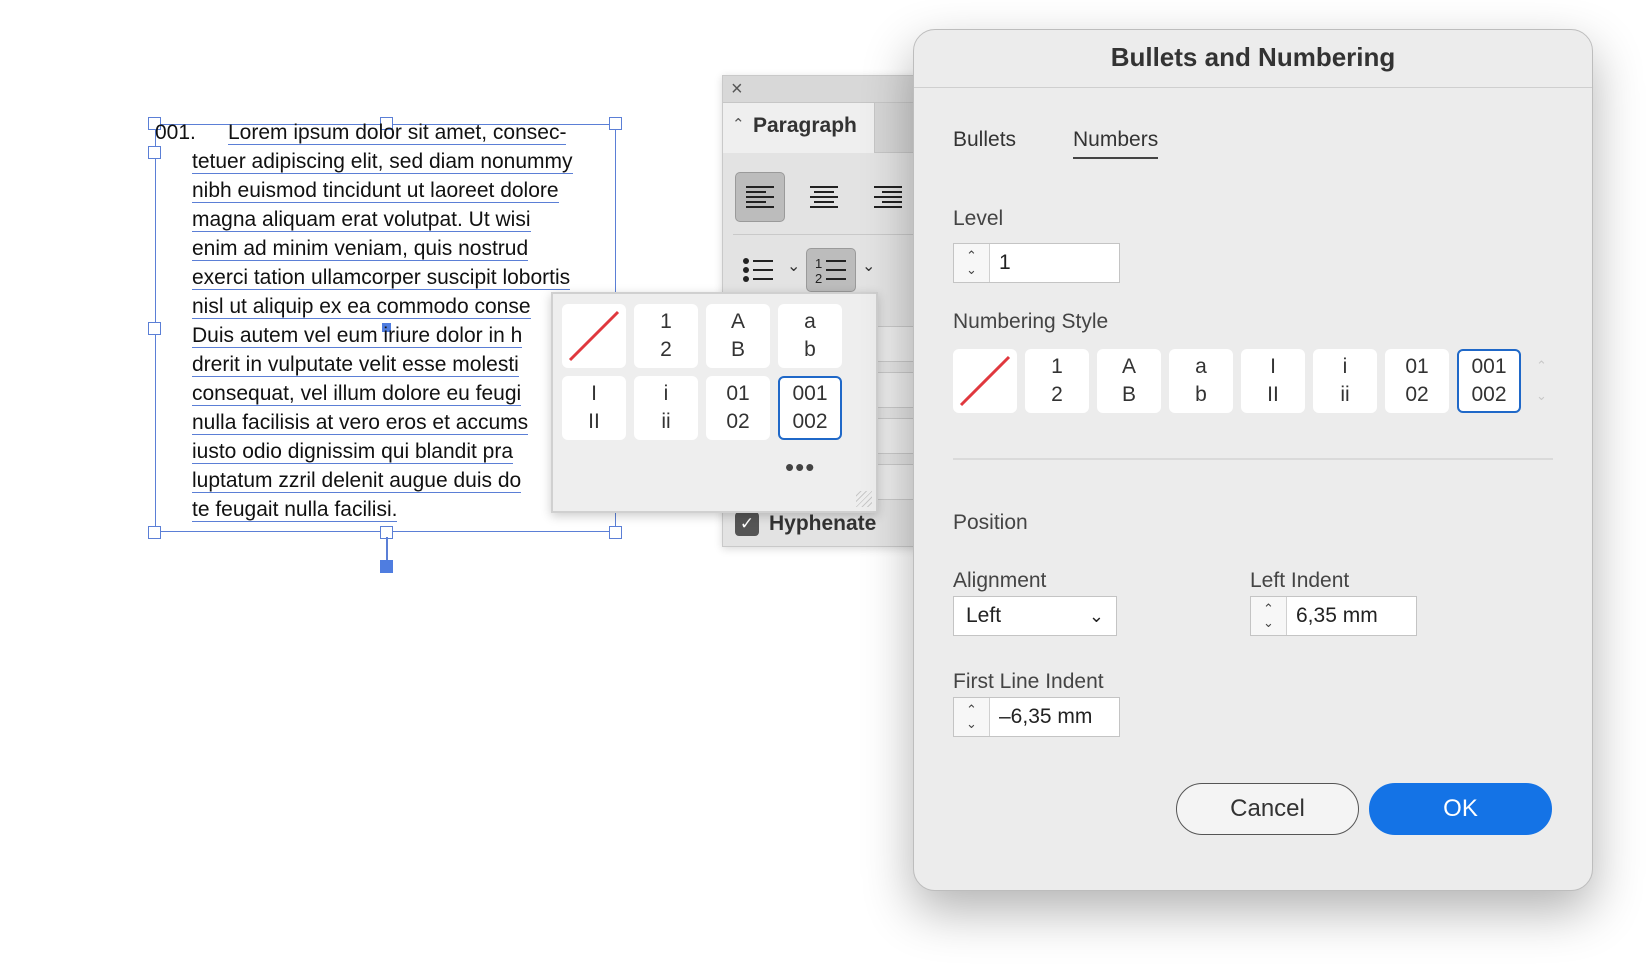 Image resolution: width=1648 pixels, height=974 pixels. I want to click on level-value: 1, so click(1000, 263).